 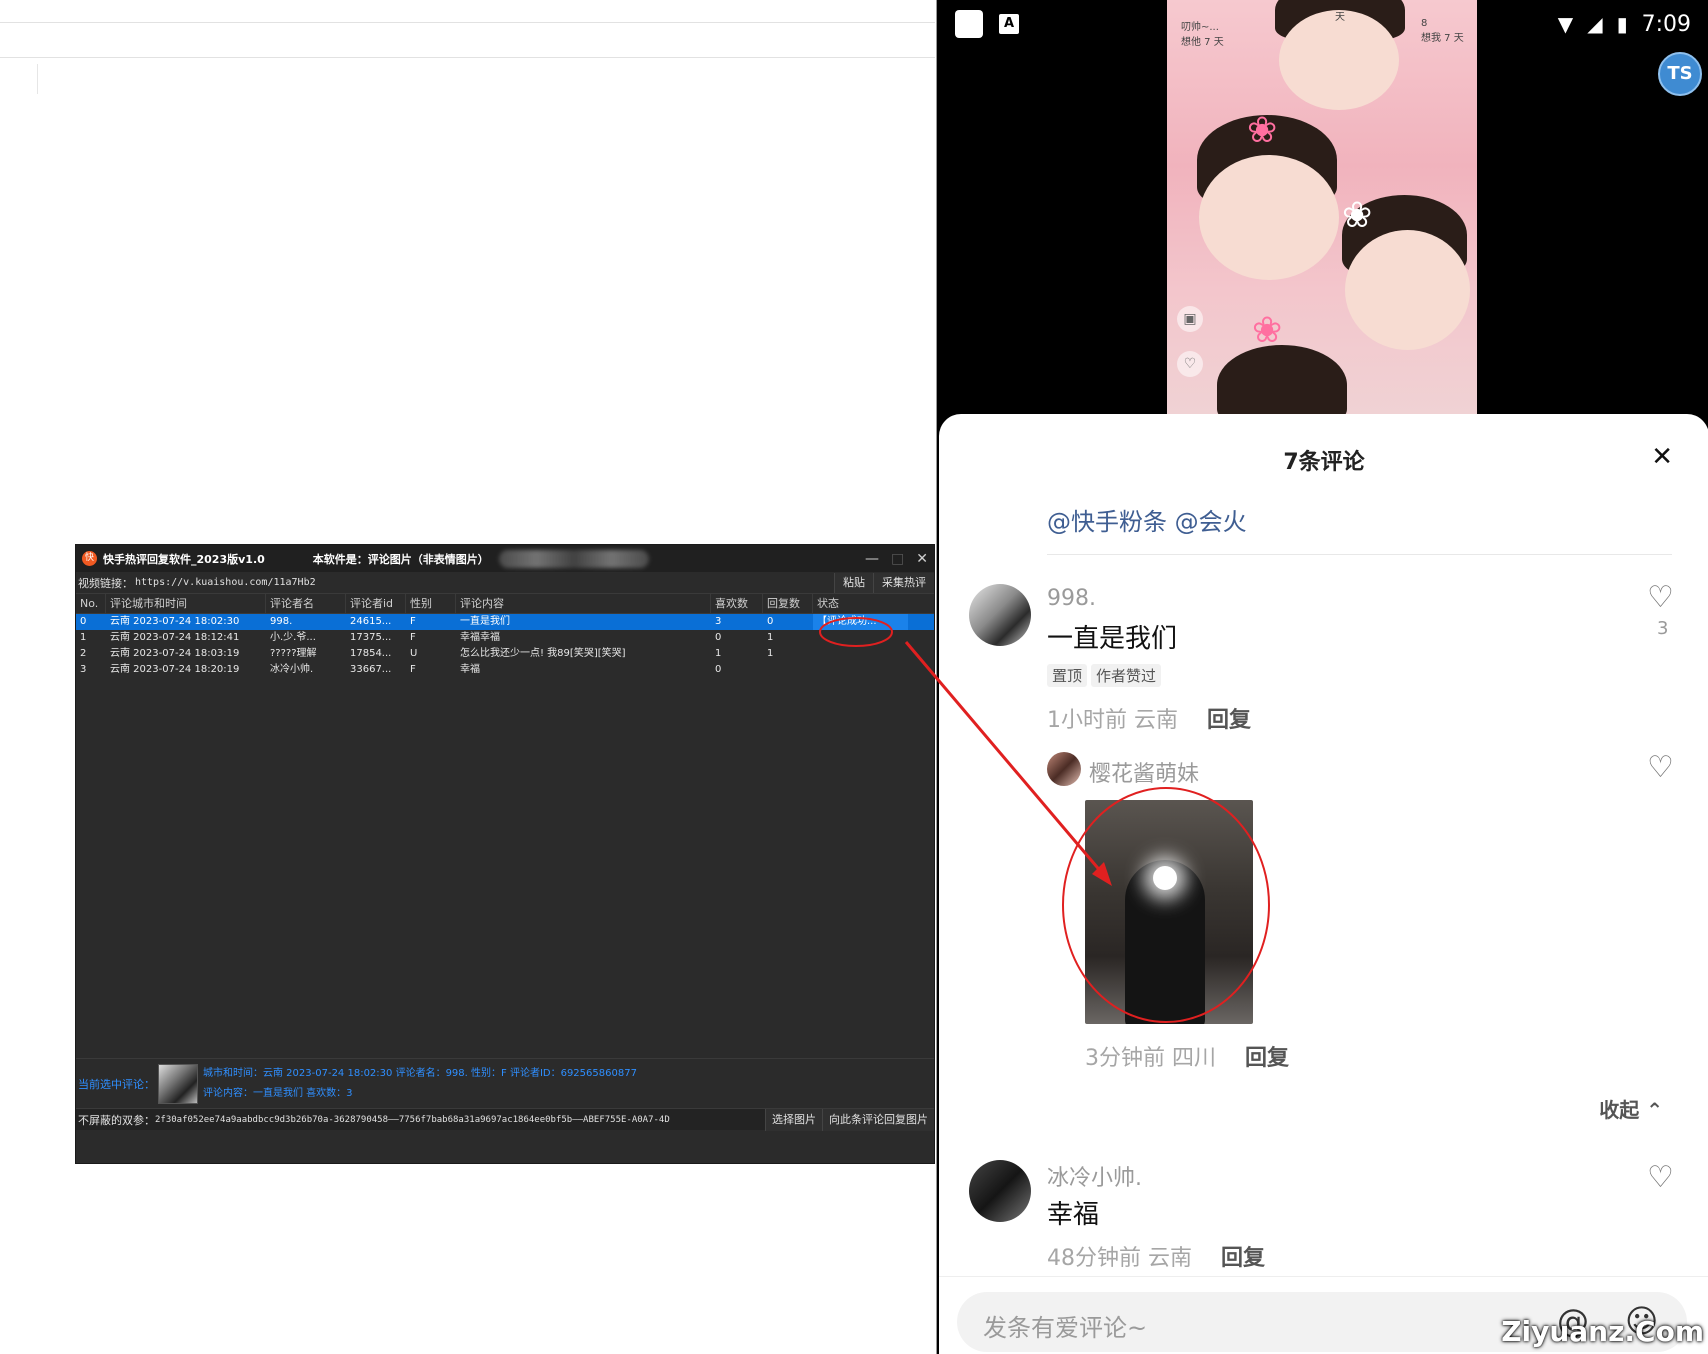 What do you see at coordinates (1094, 1176) in the screenshot?
I see `comment-author: 冰冷小帅.` at bounding box center [1094, 1176].